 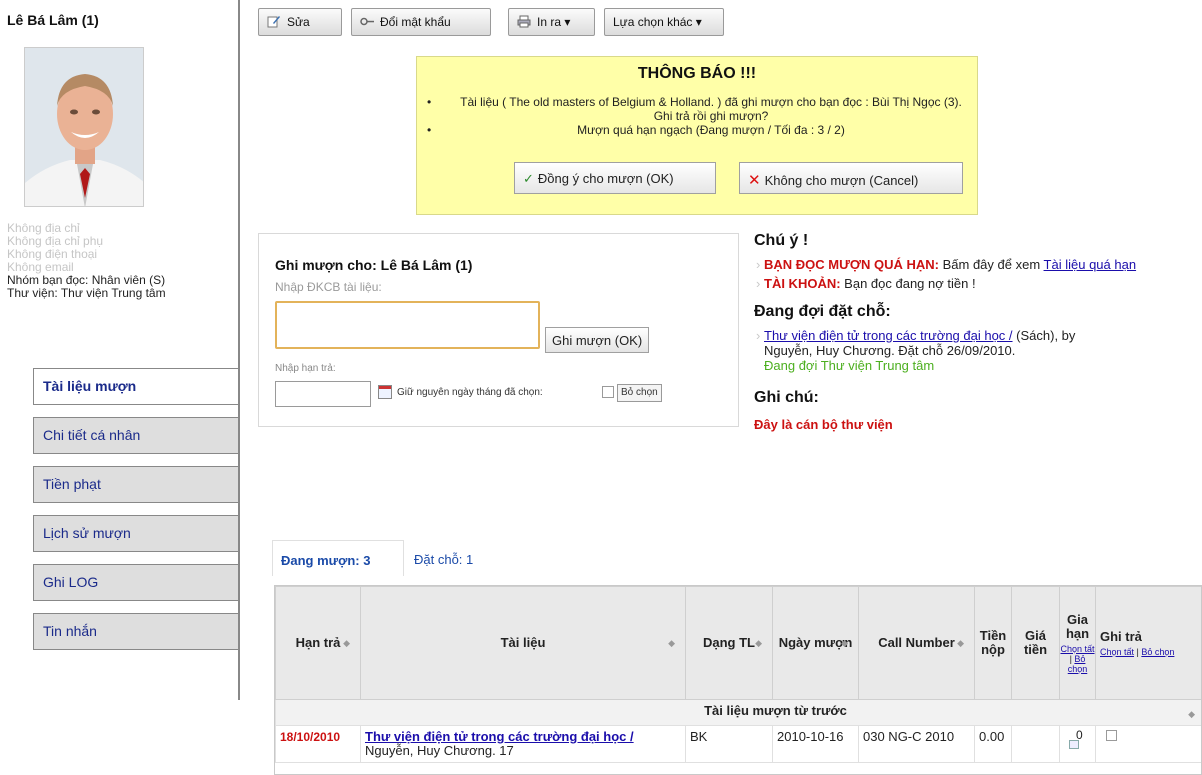 I want to click on row-checkout-date: 2010-10-16, so click(x=815, y=744).